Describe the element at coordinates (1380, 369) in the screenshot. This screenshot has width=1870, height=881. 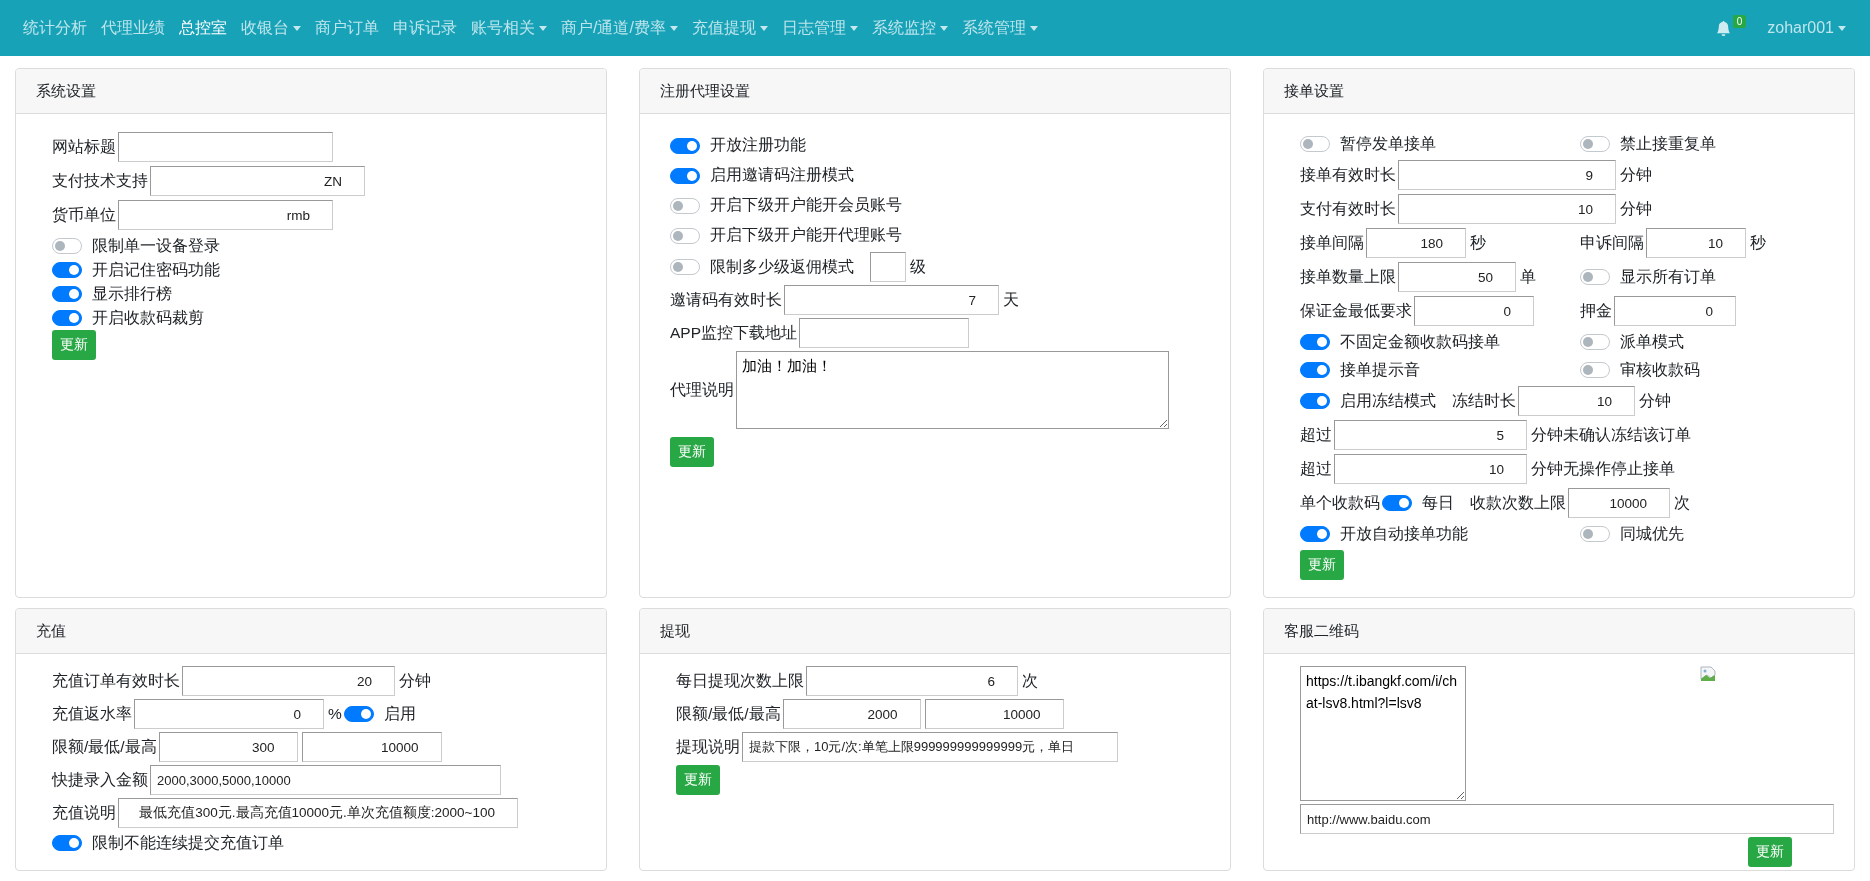
I see `toggle-label: 接单提示音` at that location.